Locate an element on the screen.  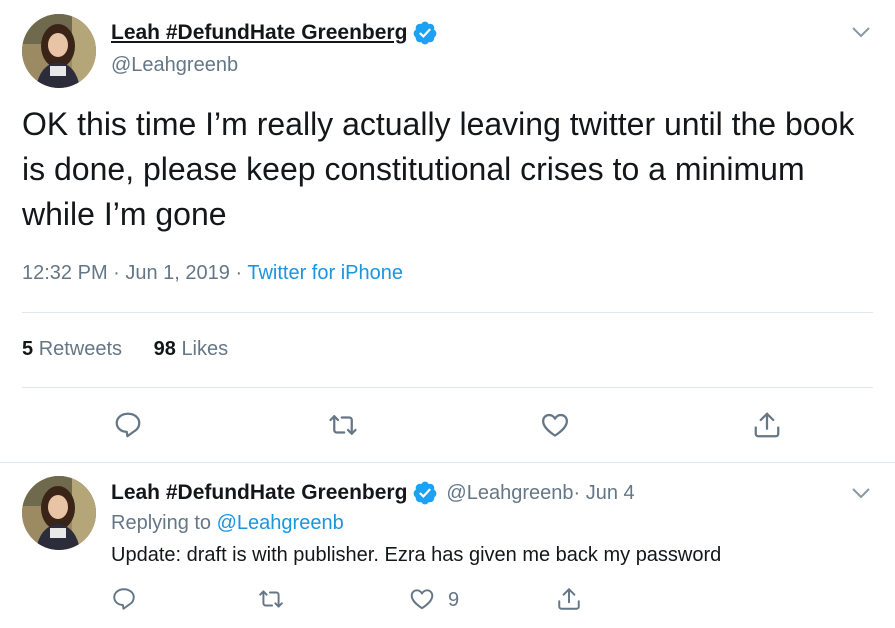
replying-to: Replying to @Leahgreenb is located at coordinates (227, 523).